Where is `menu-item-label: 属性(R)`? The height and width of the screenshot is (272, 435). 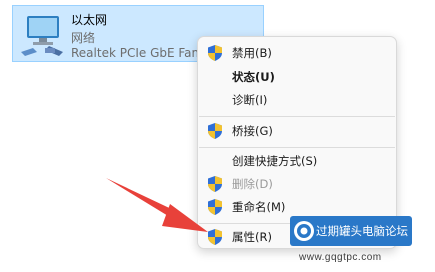
menu-item-label: 属性(R) is located at coordinates (252, 237).